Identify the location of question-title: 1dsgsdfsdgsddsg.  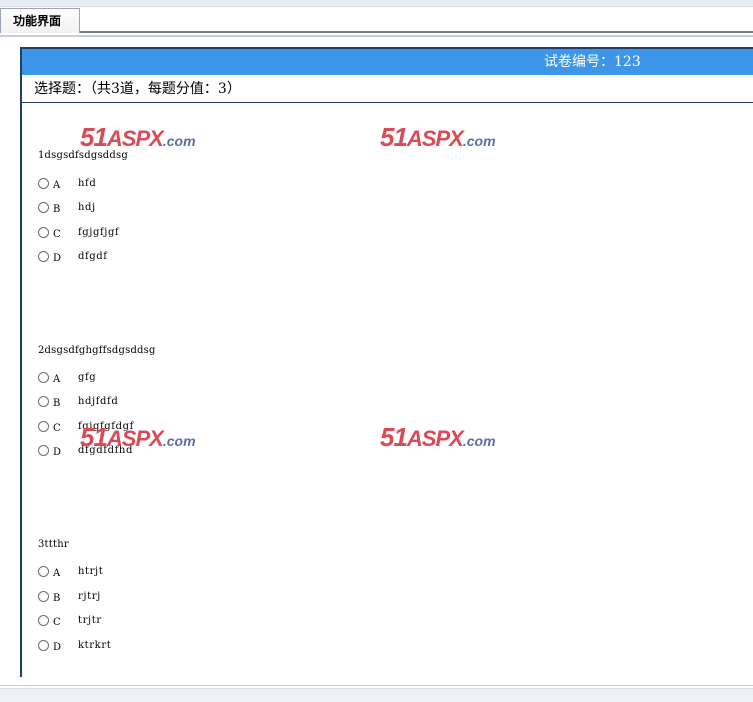
(83, 155).